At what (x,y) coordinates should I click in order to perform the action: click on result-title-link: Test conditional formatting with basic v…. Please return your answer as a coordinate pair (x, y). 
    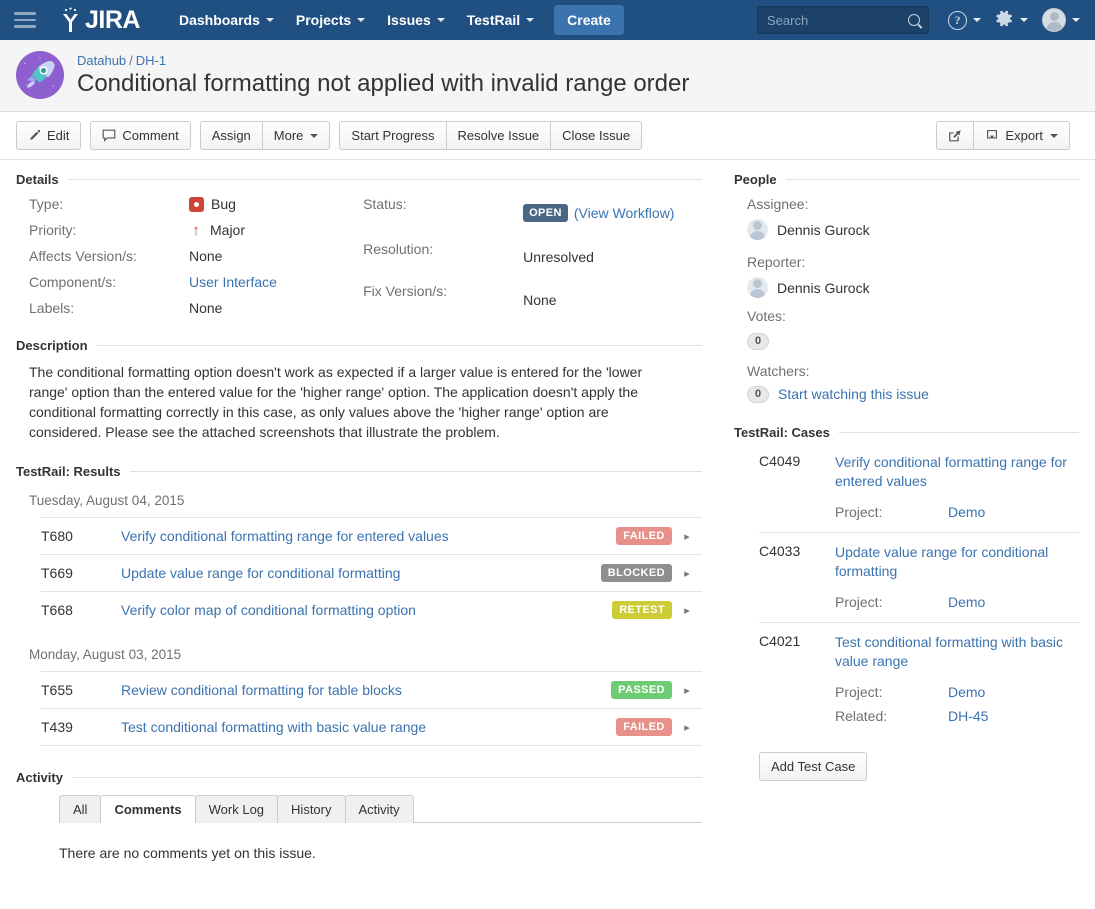
    Looking at the image, I should click on (368, 727).